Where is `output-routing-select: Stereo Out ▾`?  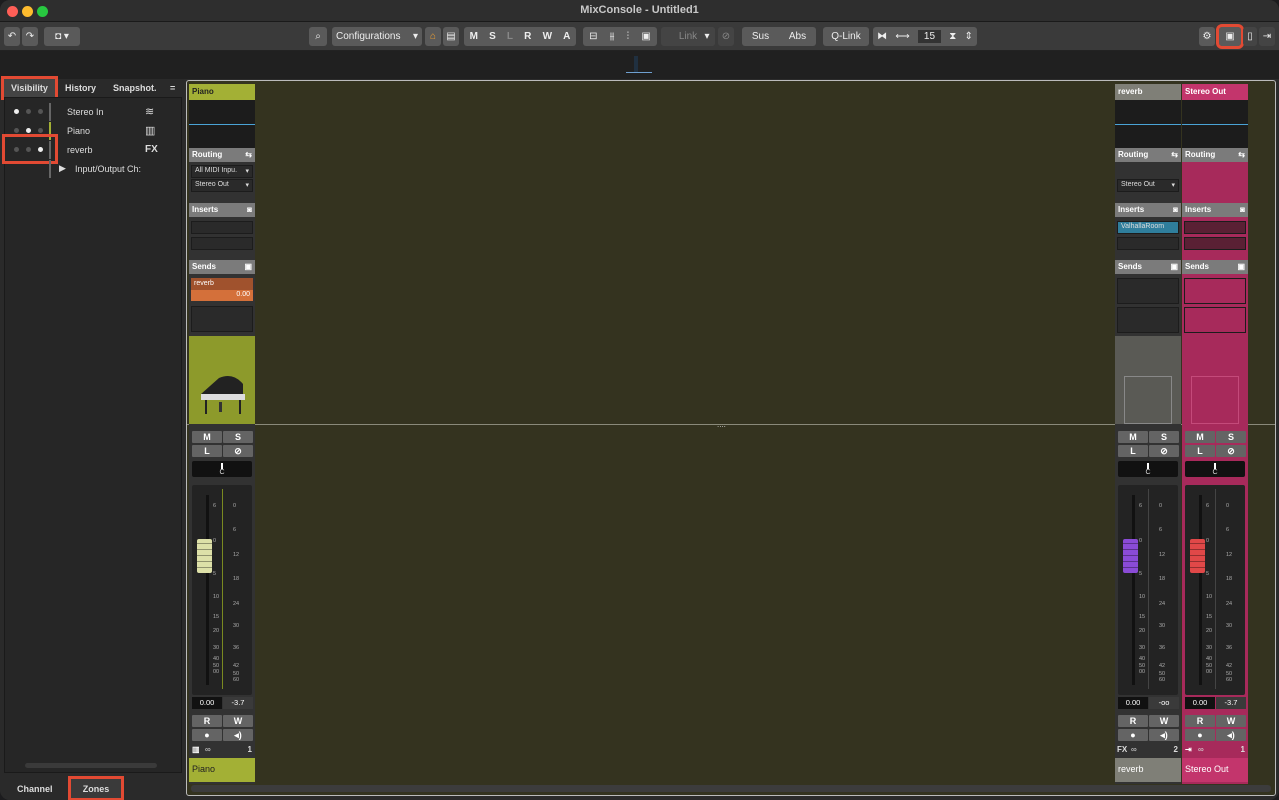 output-routing-select: Stereo Out ▾ is located at coordinates (222, 185).